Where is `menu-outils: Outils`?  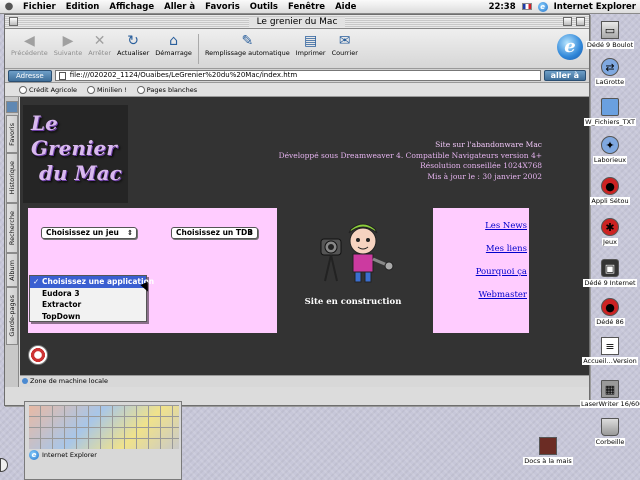
menu-outils: Outils is located at coordinates (264, 7).